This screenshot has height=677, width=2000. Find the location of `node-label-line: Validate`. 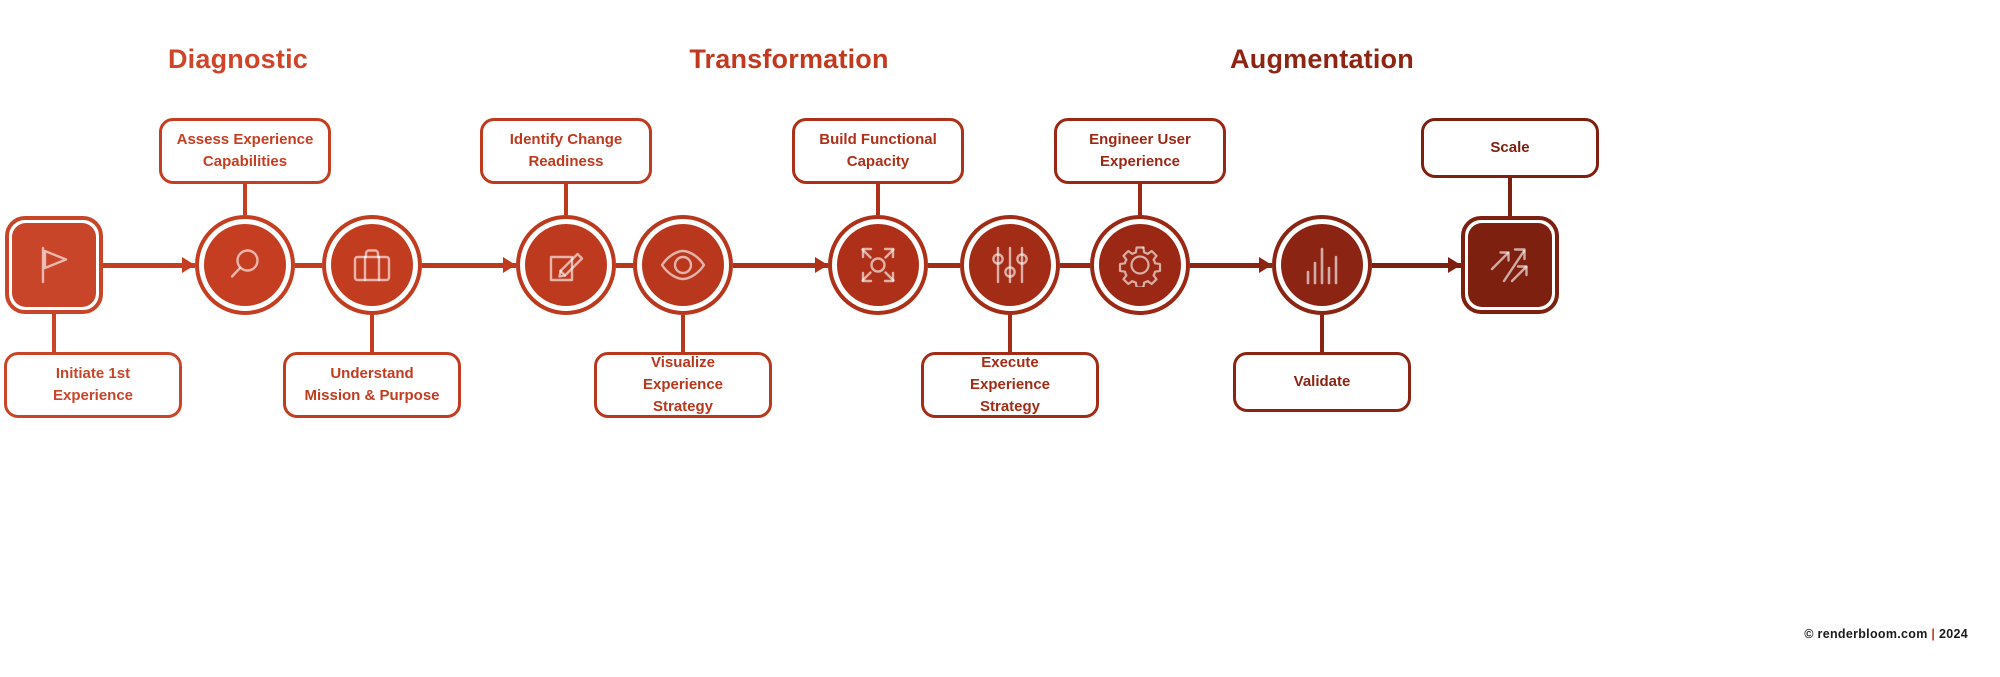

node-label-line: Validate is located at coordinates (1322, 382).